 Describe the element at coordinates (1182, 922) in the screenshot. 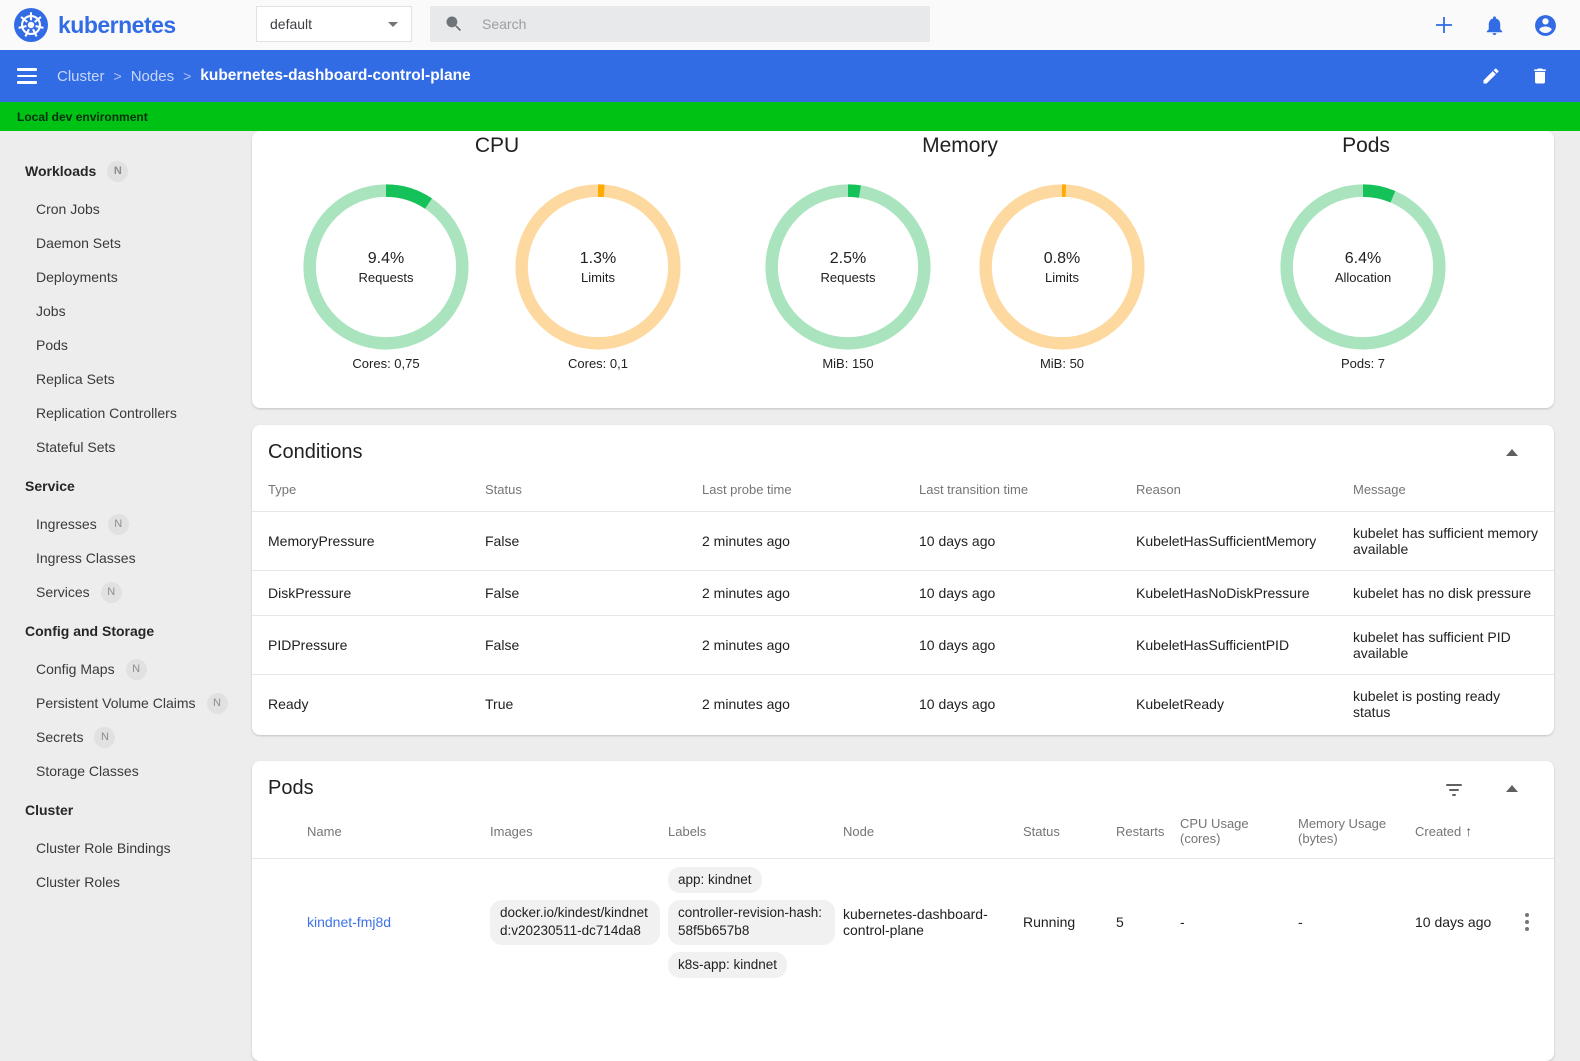

I see `pod-cpu-usage: -` at that location.